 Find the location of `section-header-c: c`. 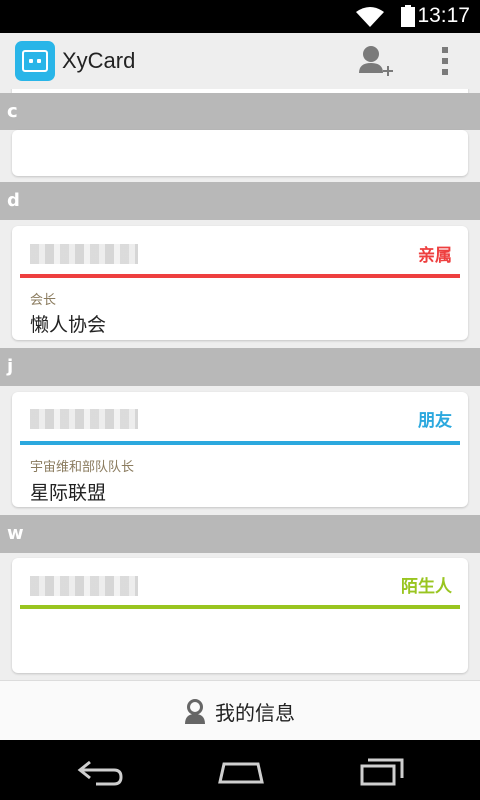

section-header-c: c is located at coordinates (240, 111).